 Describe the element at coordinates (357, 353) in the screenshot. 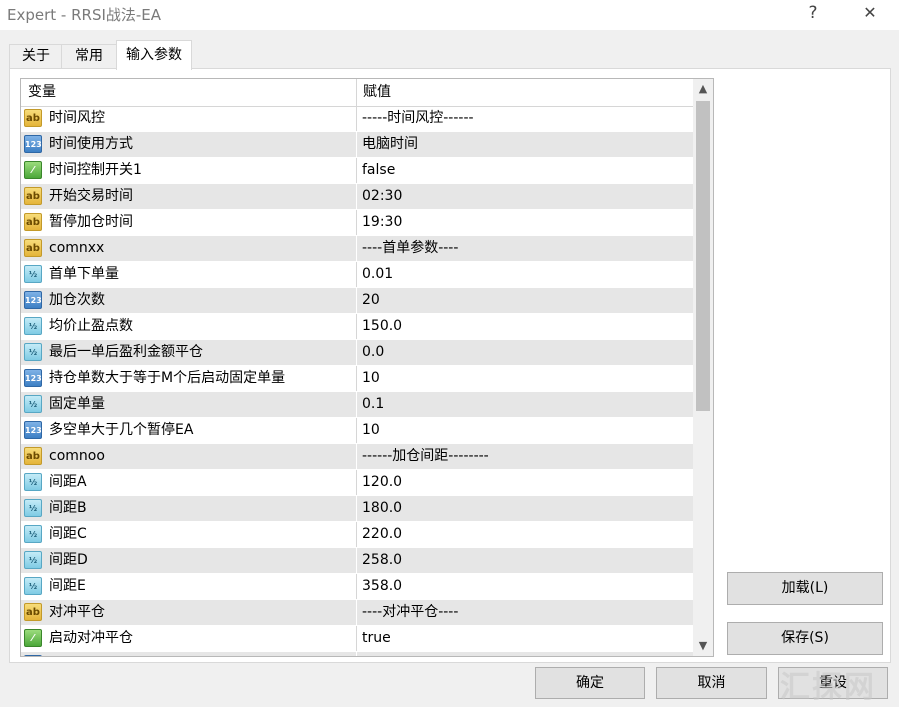

I see `table-row: ½ 最后一单后盈利金额平仓 0.0` at that location.